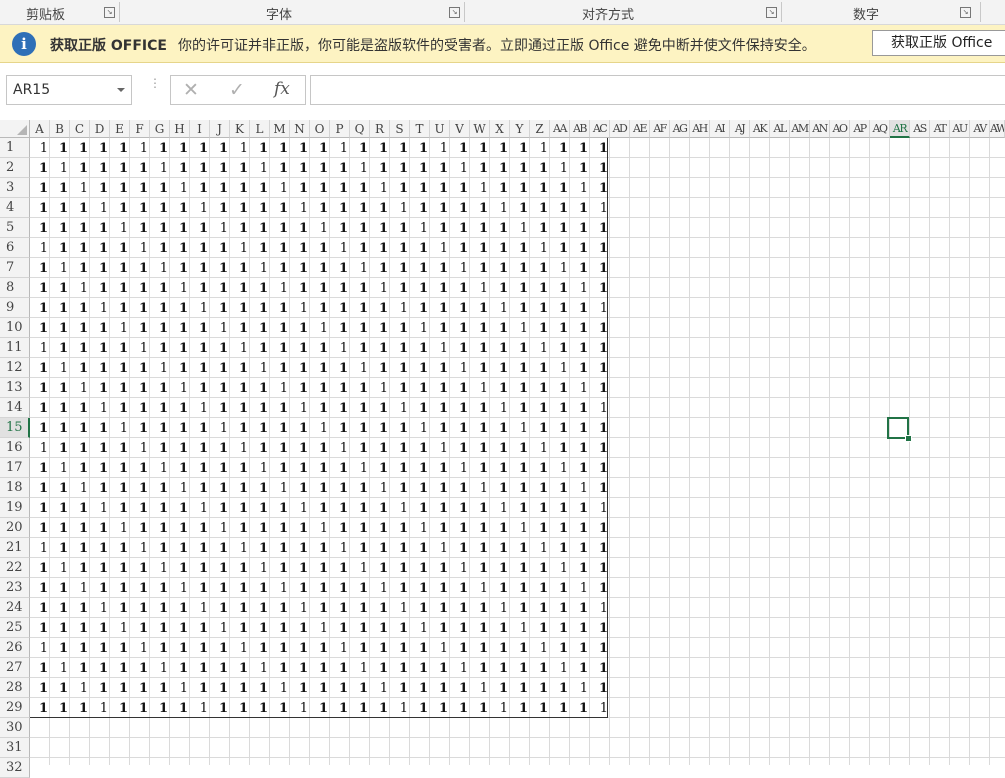  Describe the element at coordinates (15, 448) in the screenshot. I see `row-header-16: 16` at that location.